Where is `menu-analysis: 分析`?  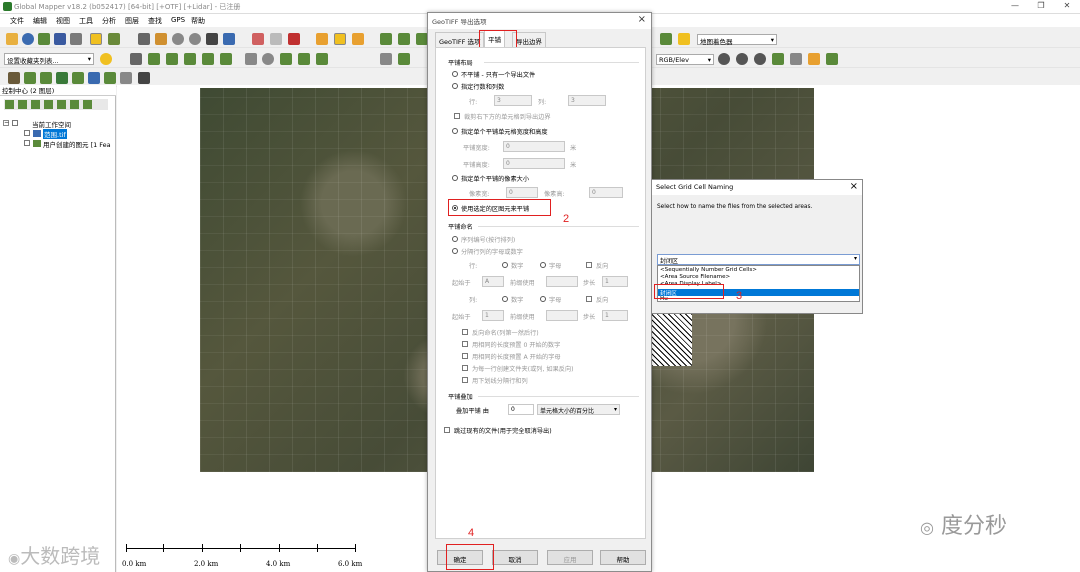 menu-analysis: 分析 is located at coordinates (109, 21).